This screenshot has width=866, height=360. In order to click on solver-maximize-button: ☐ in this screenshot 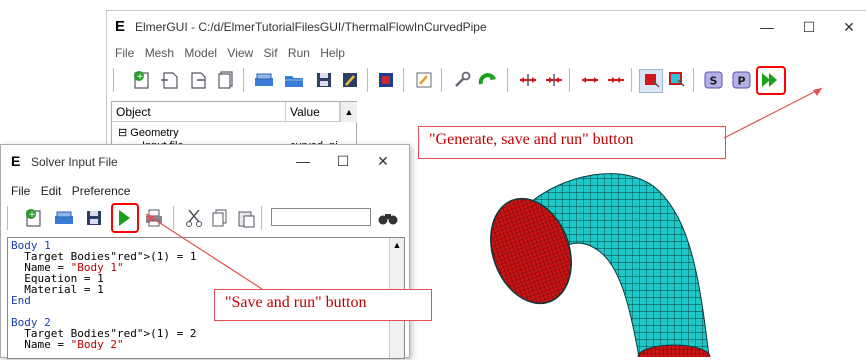, I will do `click(343, 161)`.